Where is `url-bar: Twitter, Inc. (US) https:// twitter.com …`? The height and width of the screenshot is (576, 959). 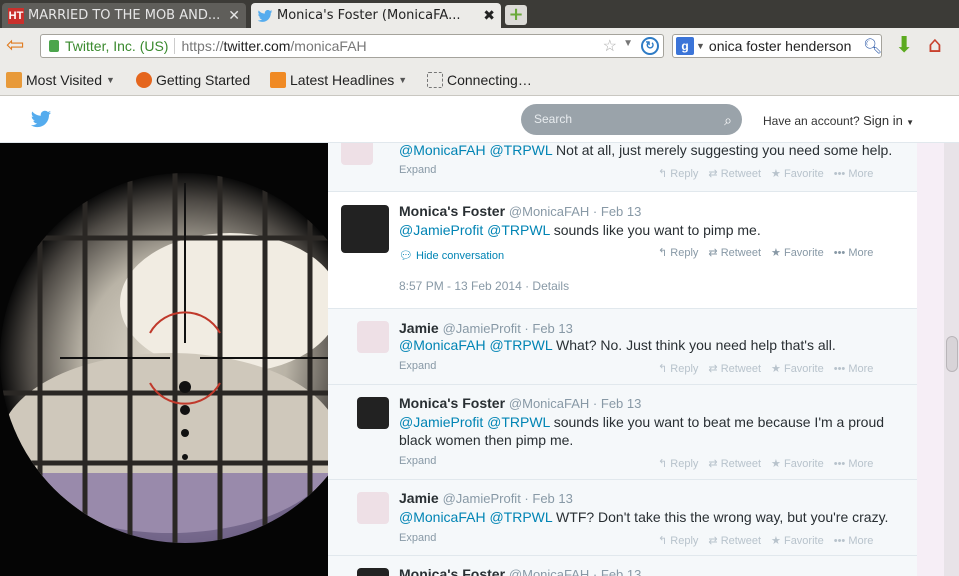 url-bar: Twitter, Inc. (US) https:// twitter.com … is located at coordinates (352, 46).